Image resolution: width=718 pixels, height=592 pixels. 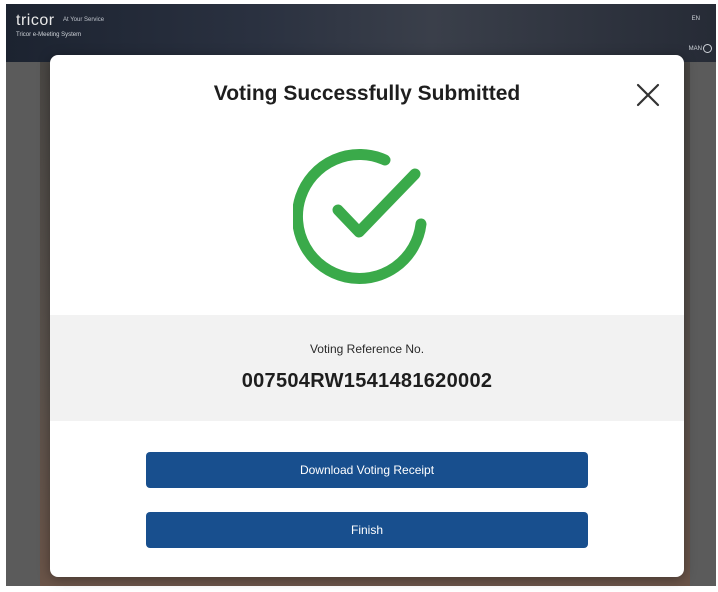 What do you see at coordinates (84, 20) in the screenshot?
I see `brand-tagline: At Your Service` at bounding box center [84, 20].